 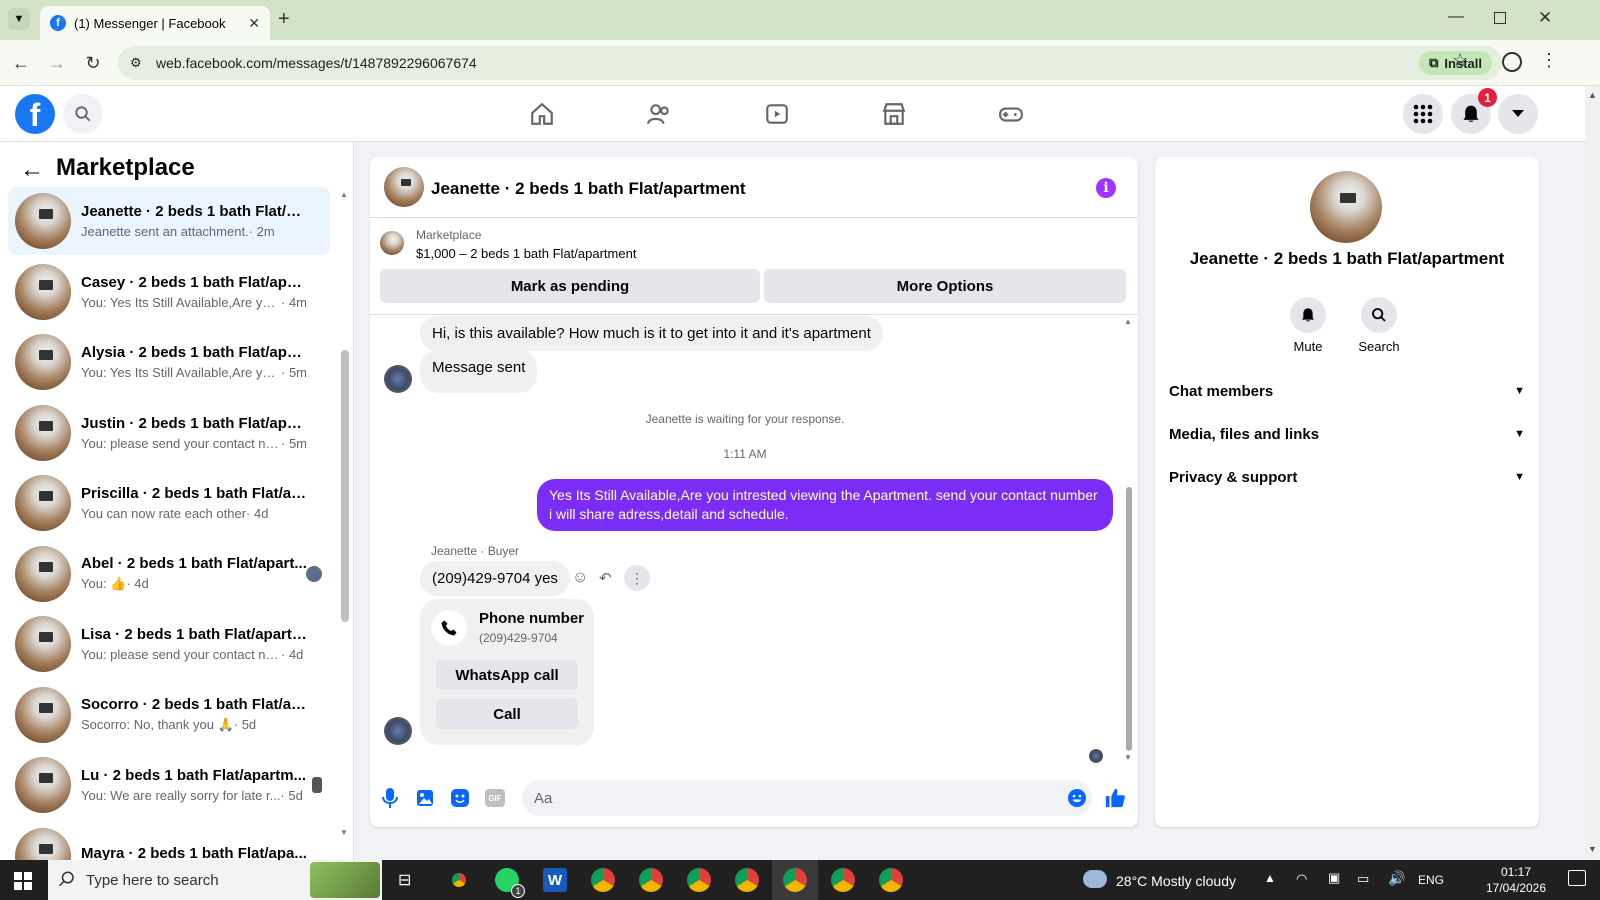 What do you see at coordinates (93, 63) in the screenshot?
I see `reload-icon: ↻` at bounding box center [93, 63].